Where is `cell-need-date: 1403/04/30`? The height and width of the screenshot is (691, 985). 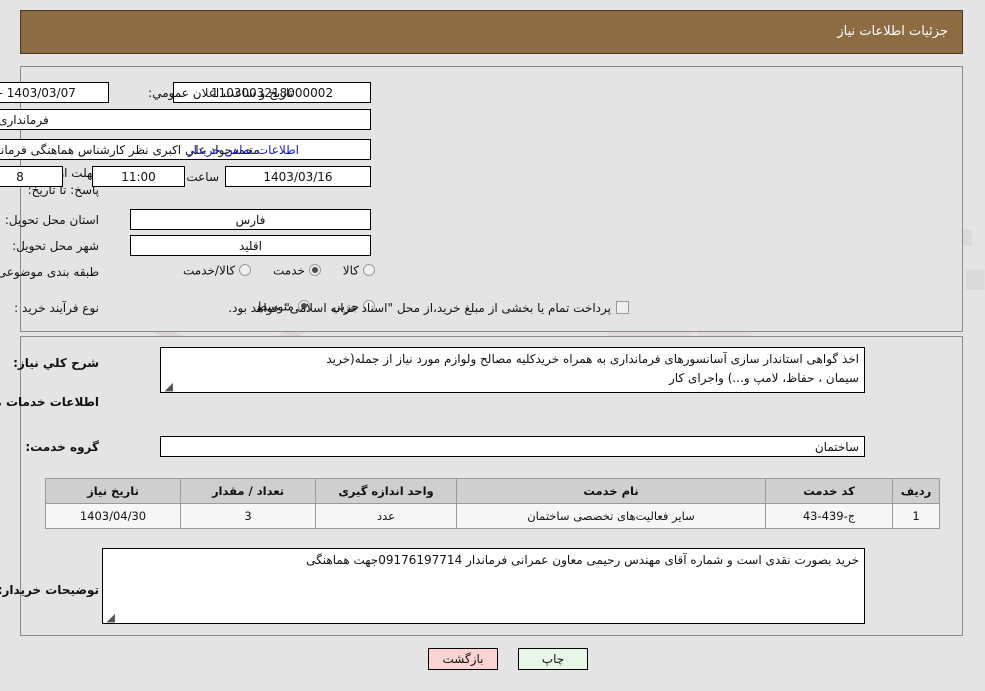
cell-need-date: 1403/04/30 is located at coordinates (113, 516).